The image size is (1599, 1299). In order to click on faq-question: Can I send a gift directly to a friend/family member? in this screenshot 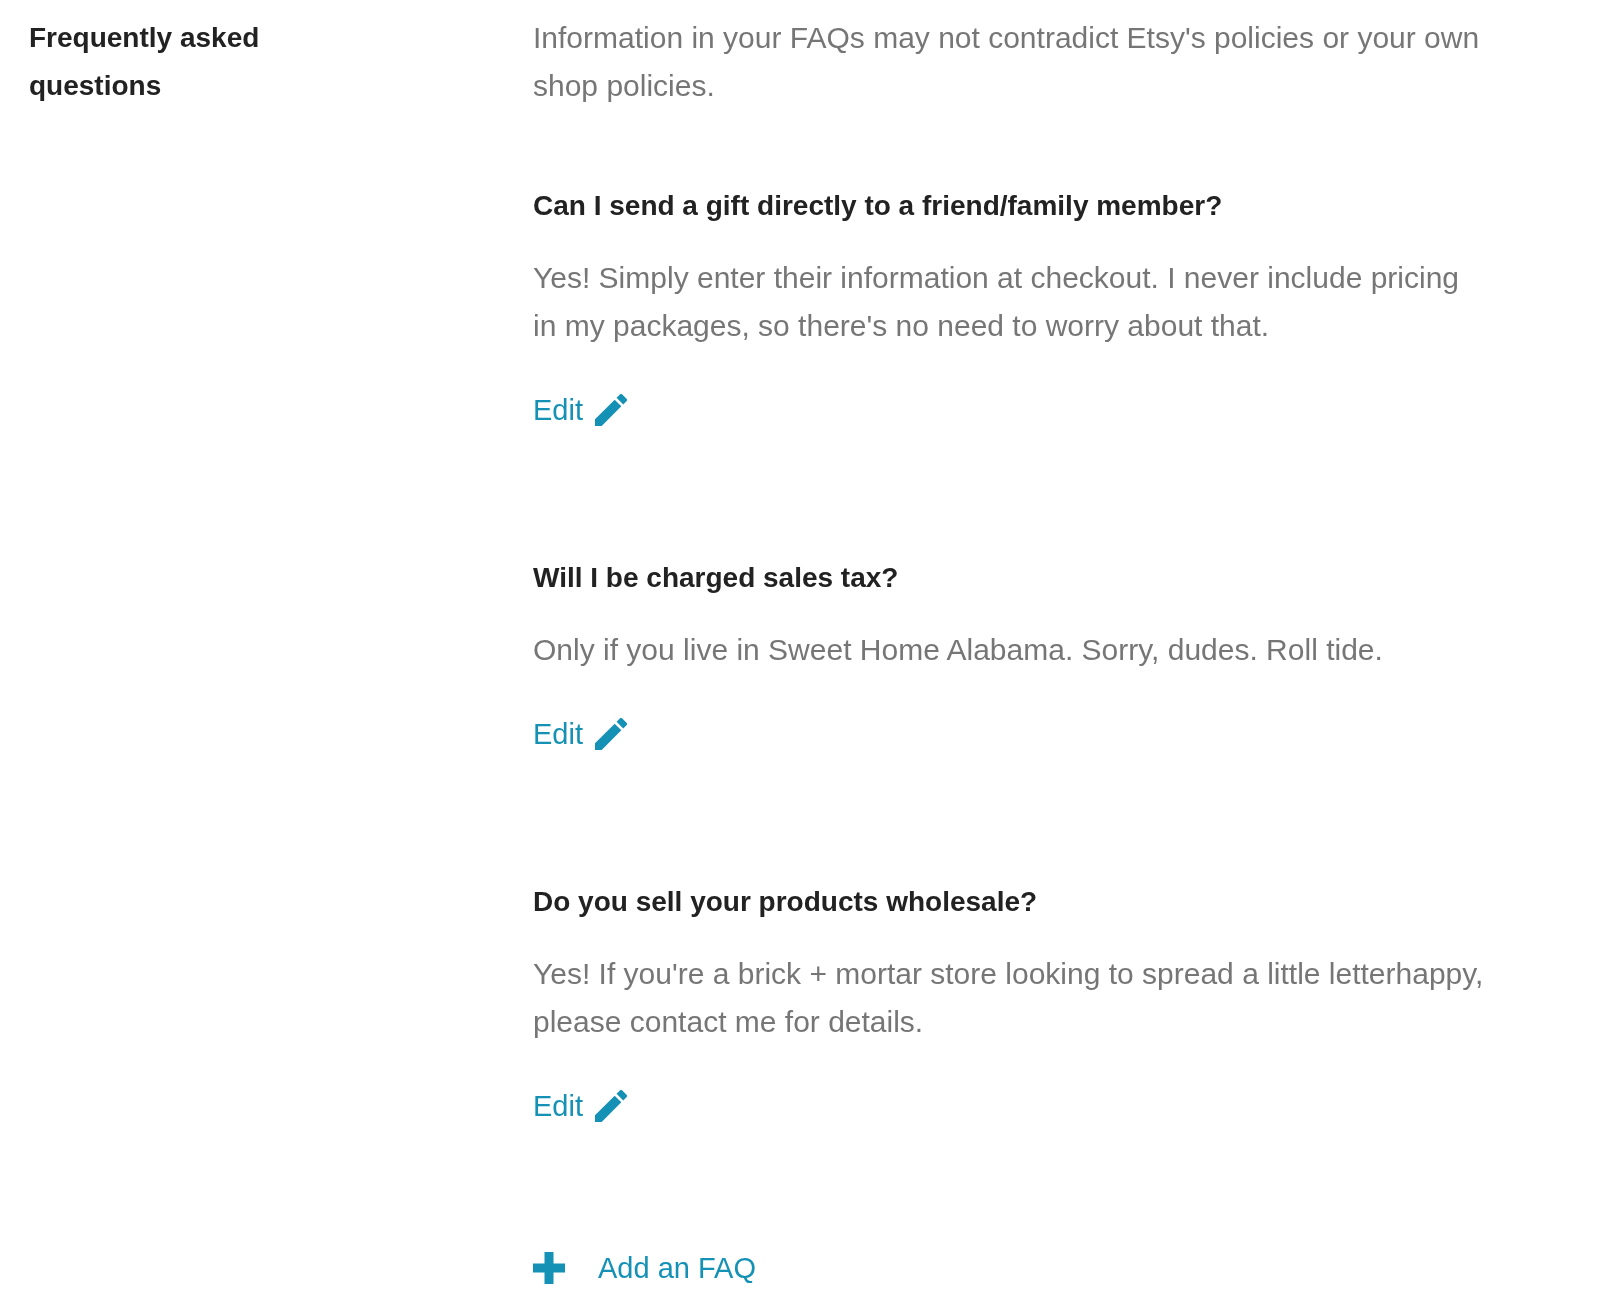, I will do `click(878, 206)`.